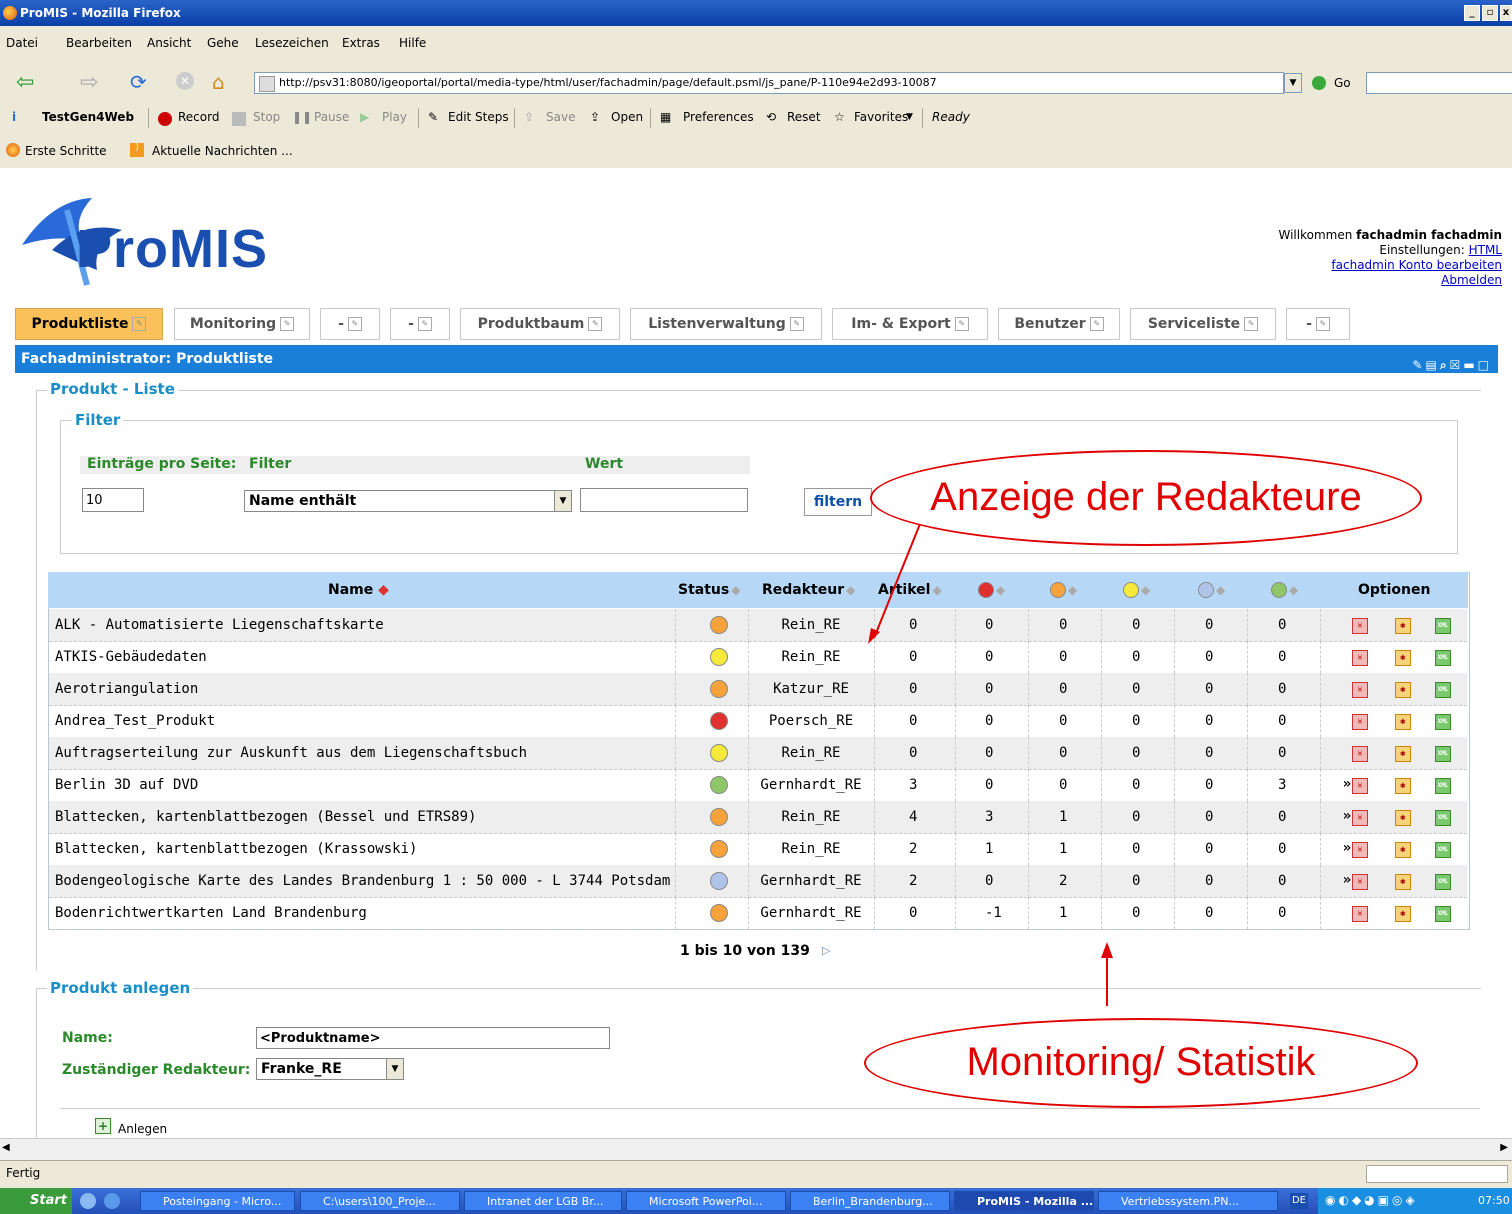  I want to click on edit-steps-button: Edit Steps, so click(478, 117).